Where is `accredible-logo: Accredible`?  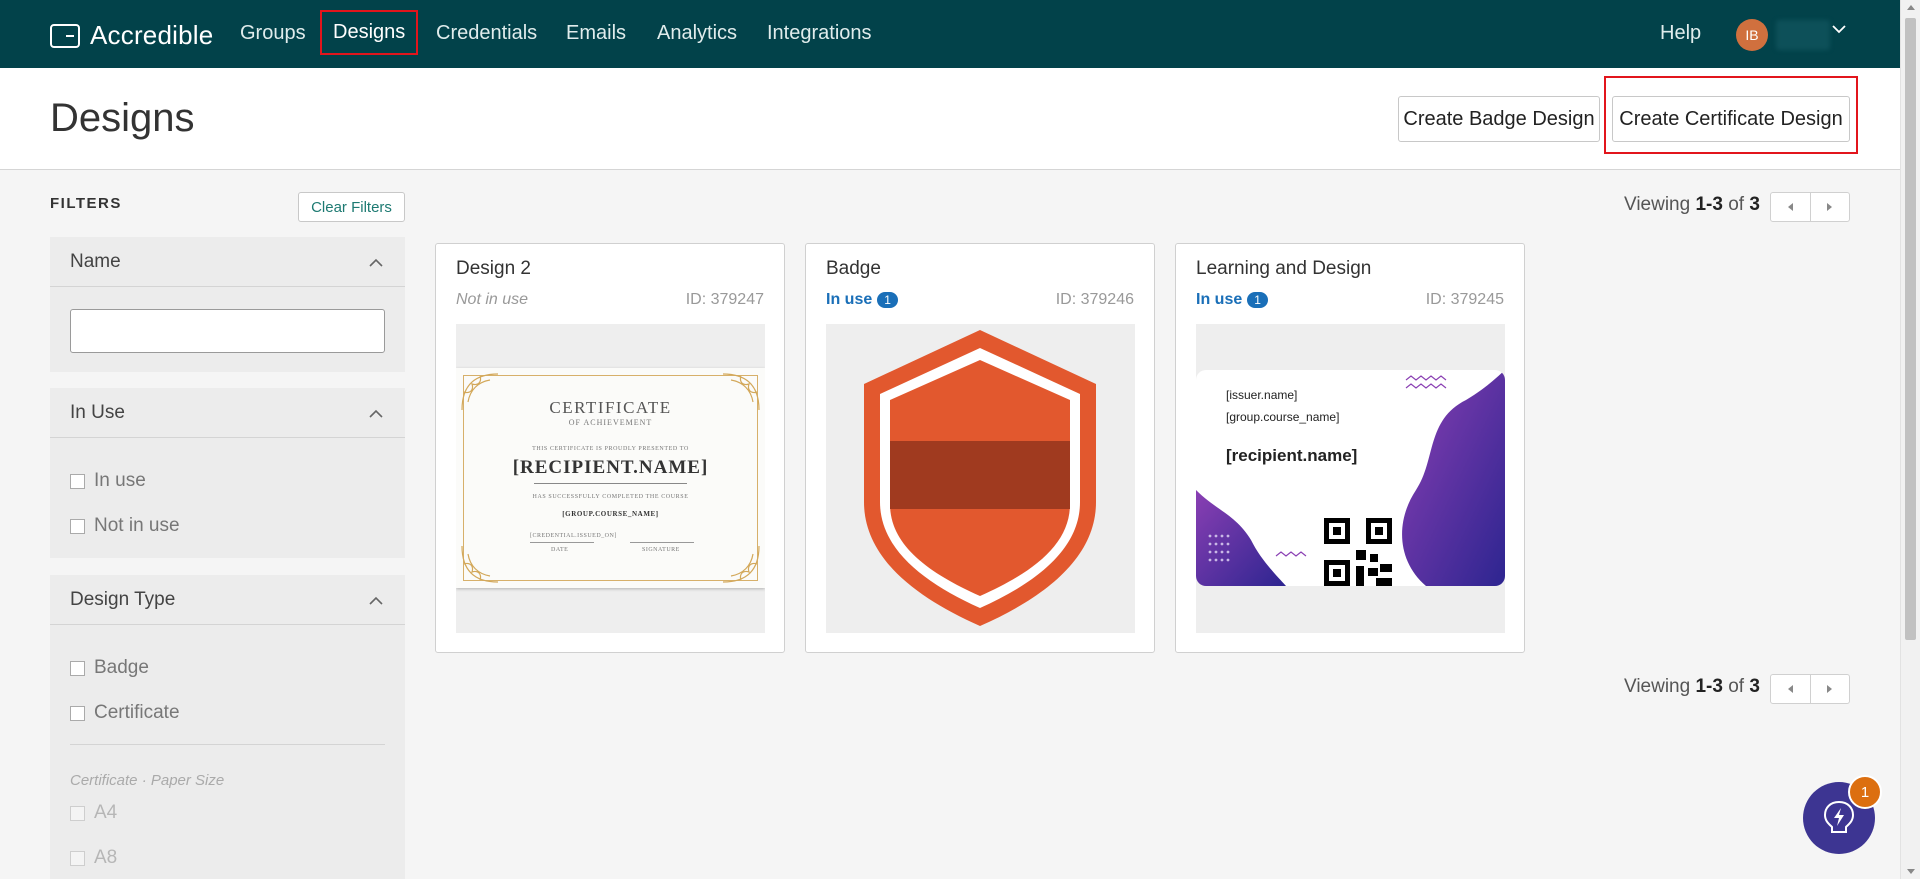 accredible-logo: Accredible is located at coordinates (131, 35).